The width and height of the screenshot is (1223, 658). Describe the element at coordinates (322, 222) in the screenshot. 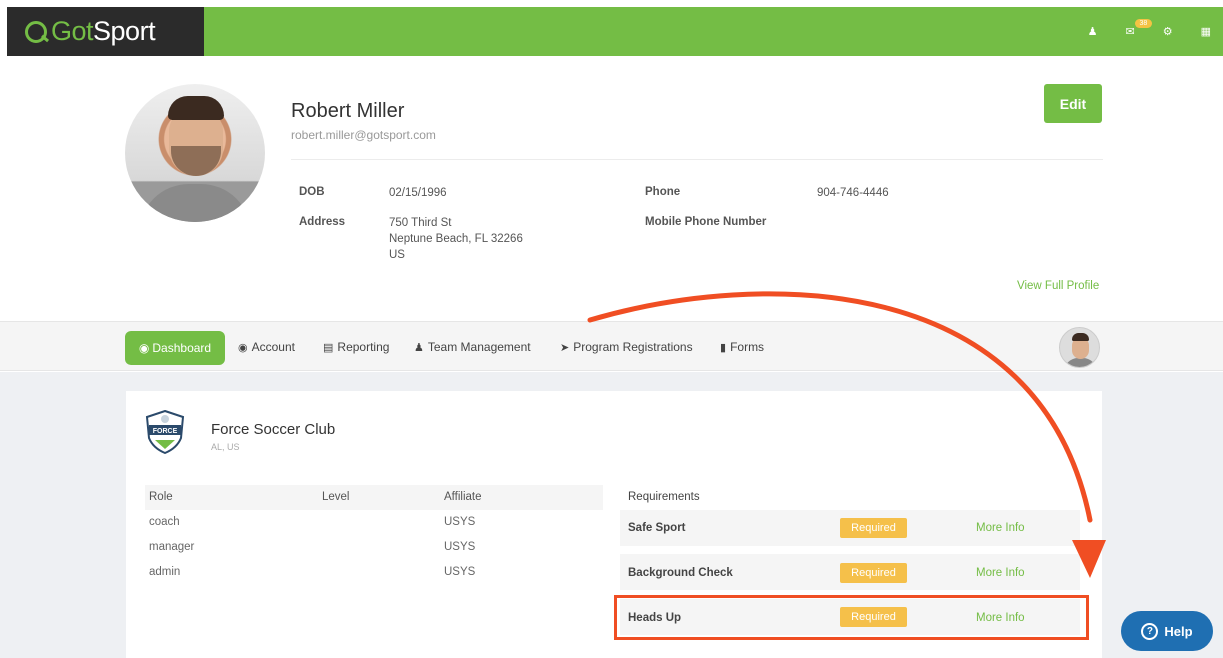

I see `address-label: Address` at that location.